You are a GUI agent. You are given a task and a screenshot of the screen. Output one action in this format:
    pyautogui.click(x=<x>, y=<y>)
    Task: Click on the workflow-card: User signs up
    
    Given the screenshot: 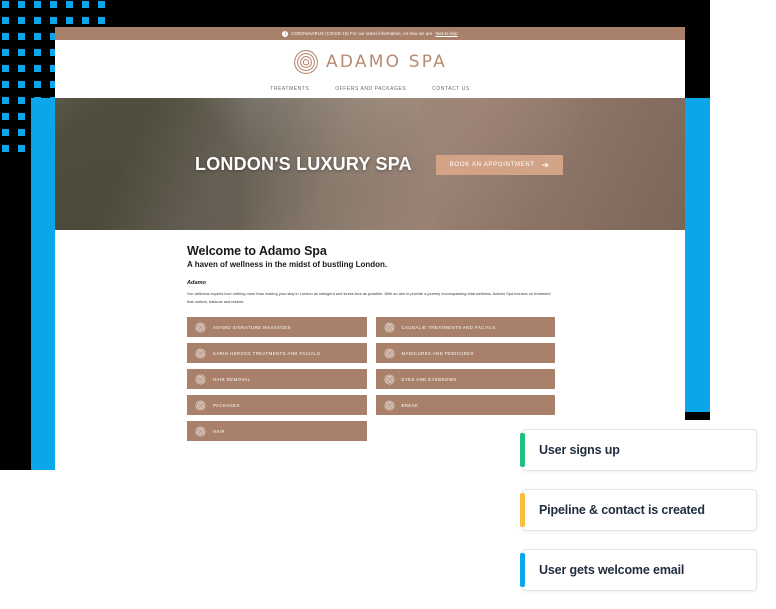 What is the action you would take?
    pyautogui.click(x=638, y=450)
    